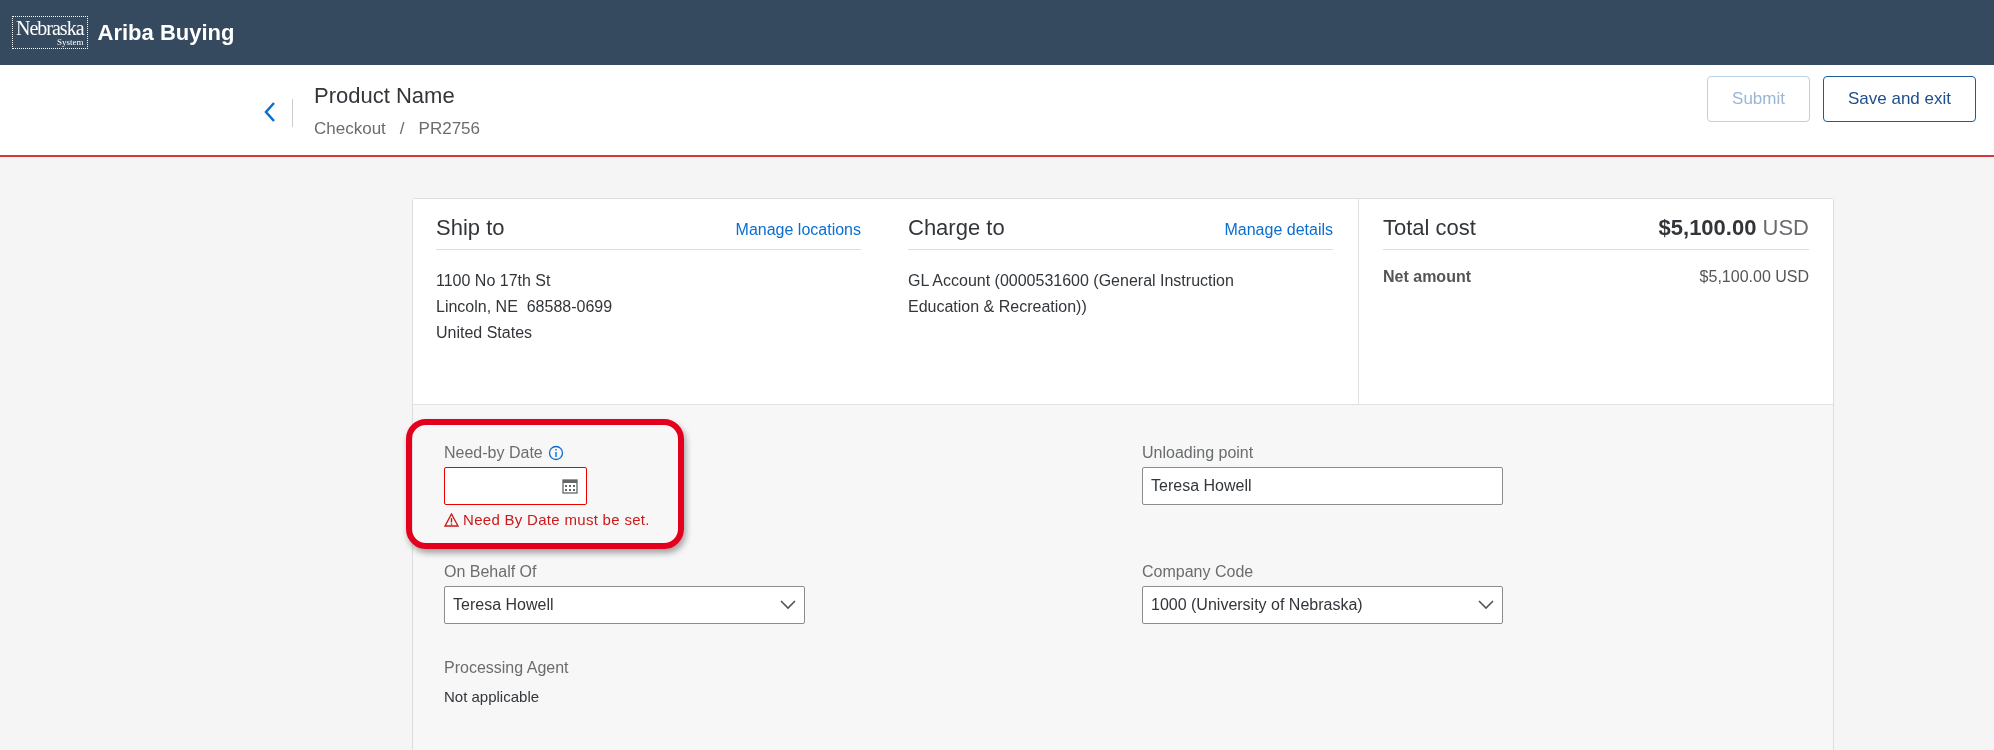  What do you see at coordinates (1198, 453) in the screenshot?
I see `field-label: Unloading point` at bounding box center [1198, 453].